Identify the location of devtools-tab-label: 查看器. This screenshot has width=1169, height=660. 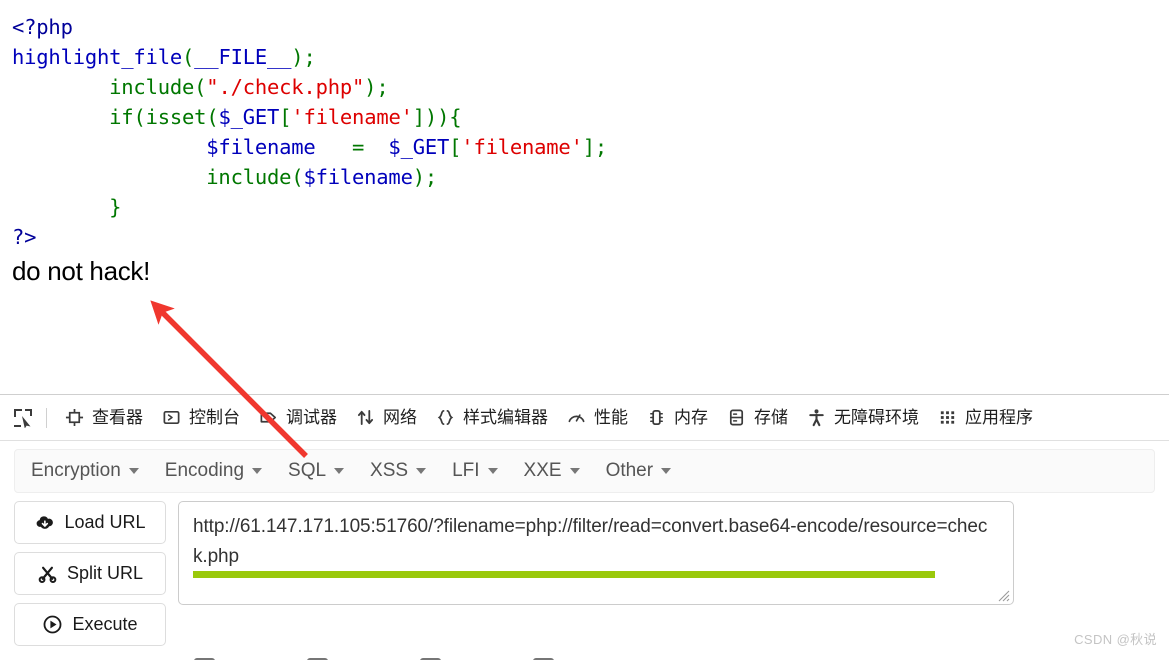
(117, 417).